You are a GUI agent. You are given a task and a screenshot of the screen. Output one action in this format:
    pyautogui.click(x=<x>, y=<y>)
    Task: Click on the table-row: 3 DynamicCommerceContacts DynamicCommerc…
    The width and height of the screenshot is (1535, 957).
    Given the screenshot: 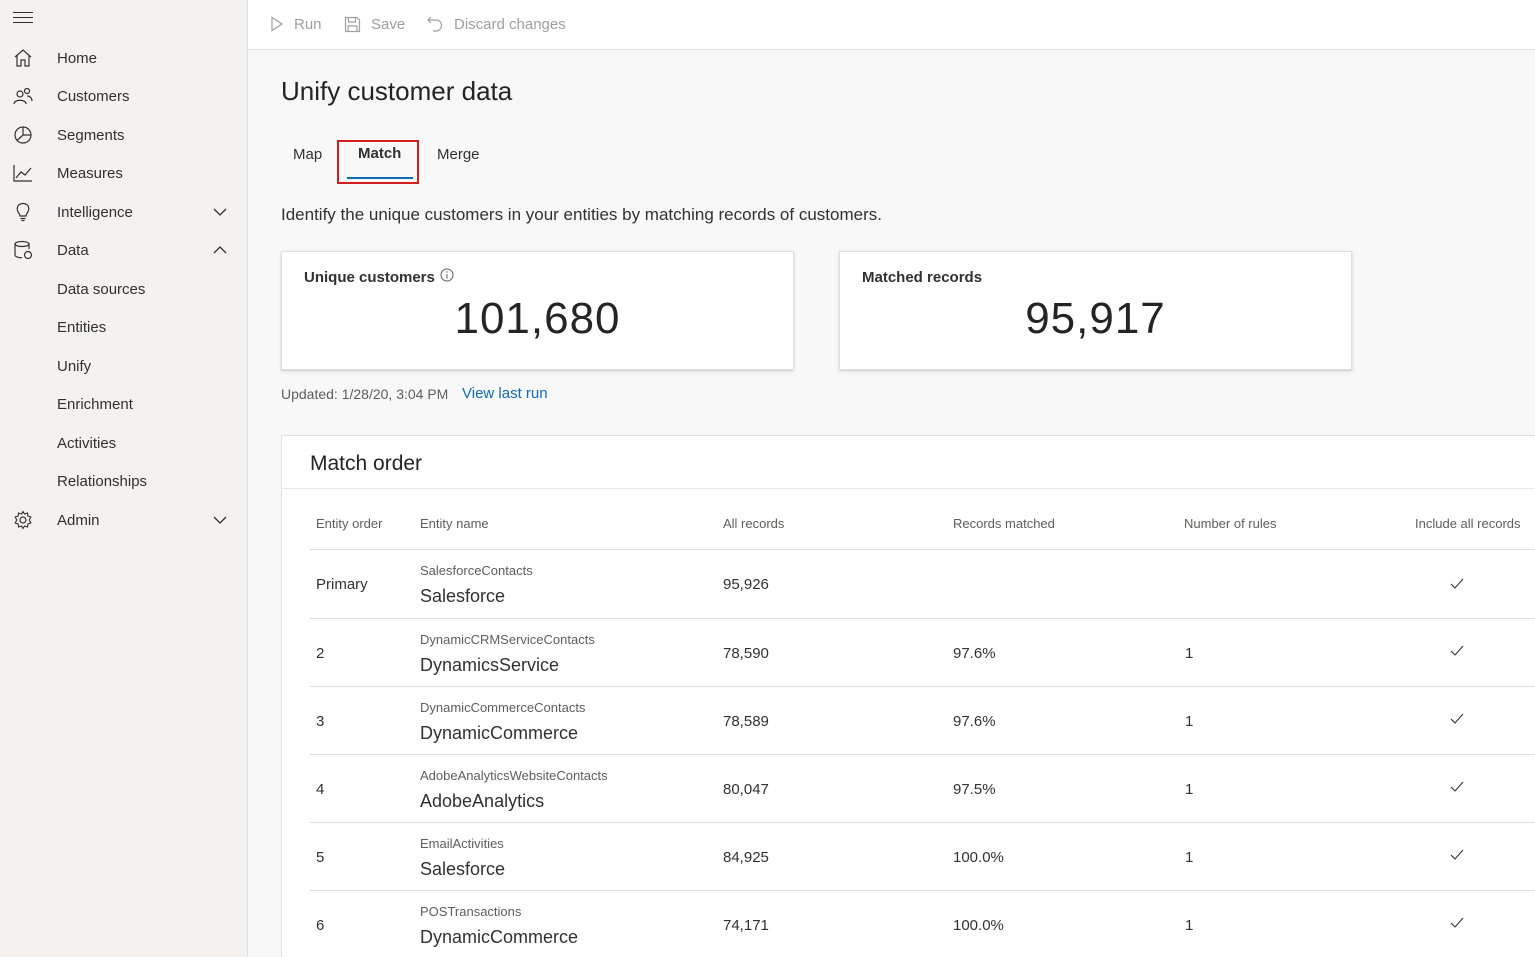 What is the action you would take?
    pyautogui.click(x=922, y=720)
    